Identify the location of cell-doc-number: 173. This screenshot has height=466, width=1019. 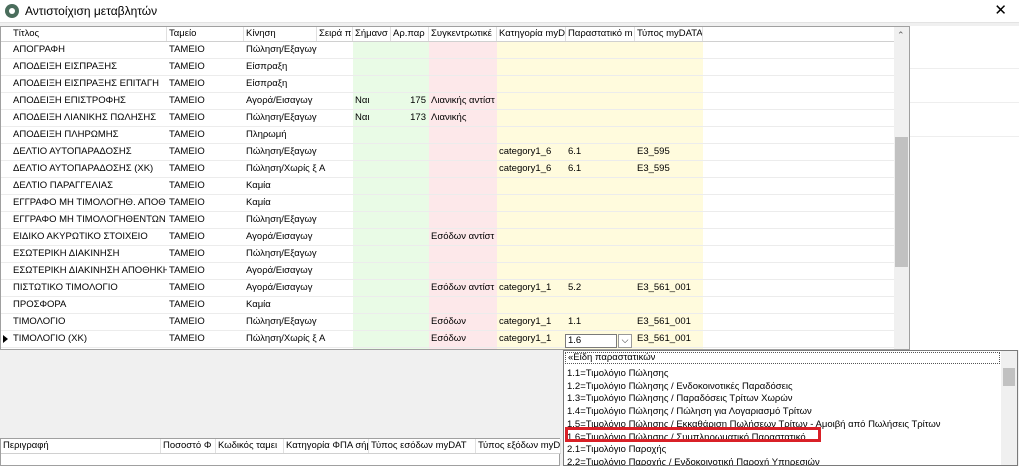
(410, 118).